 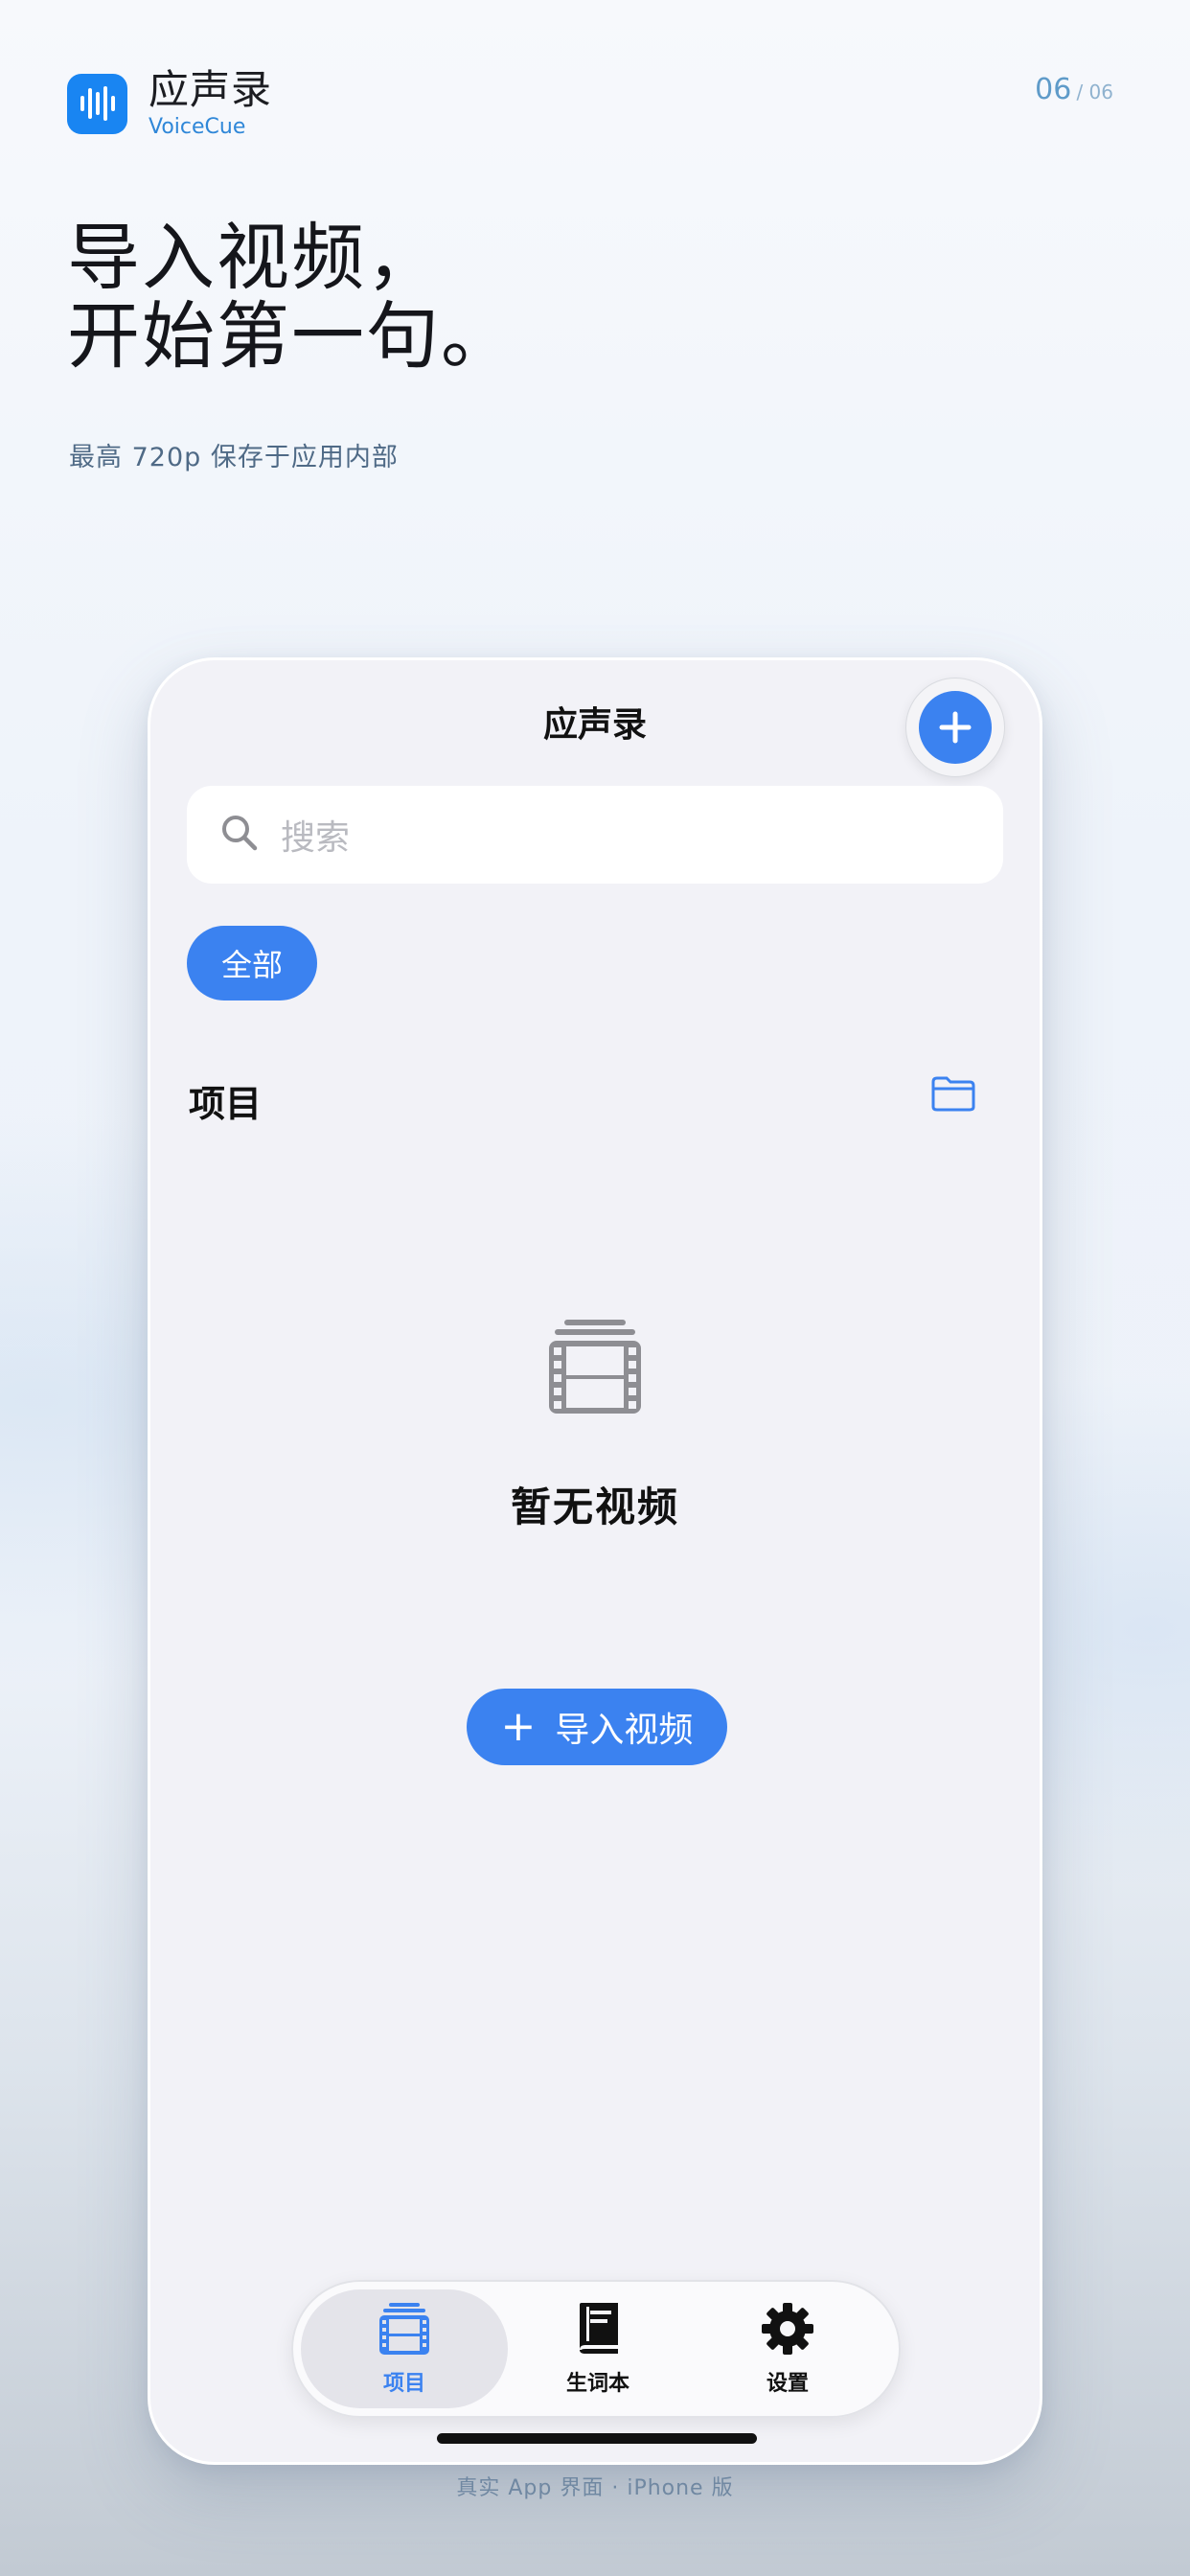 I want to click on page-indicator: 06 / 06, so click(x=1074, y=89).